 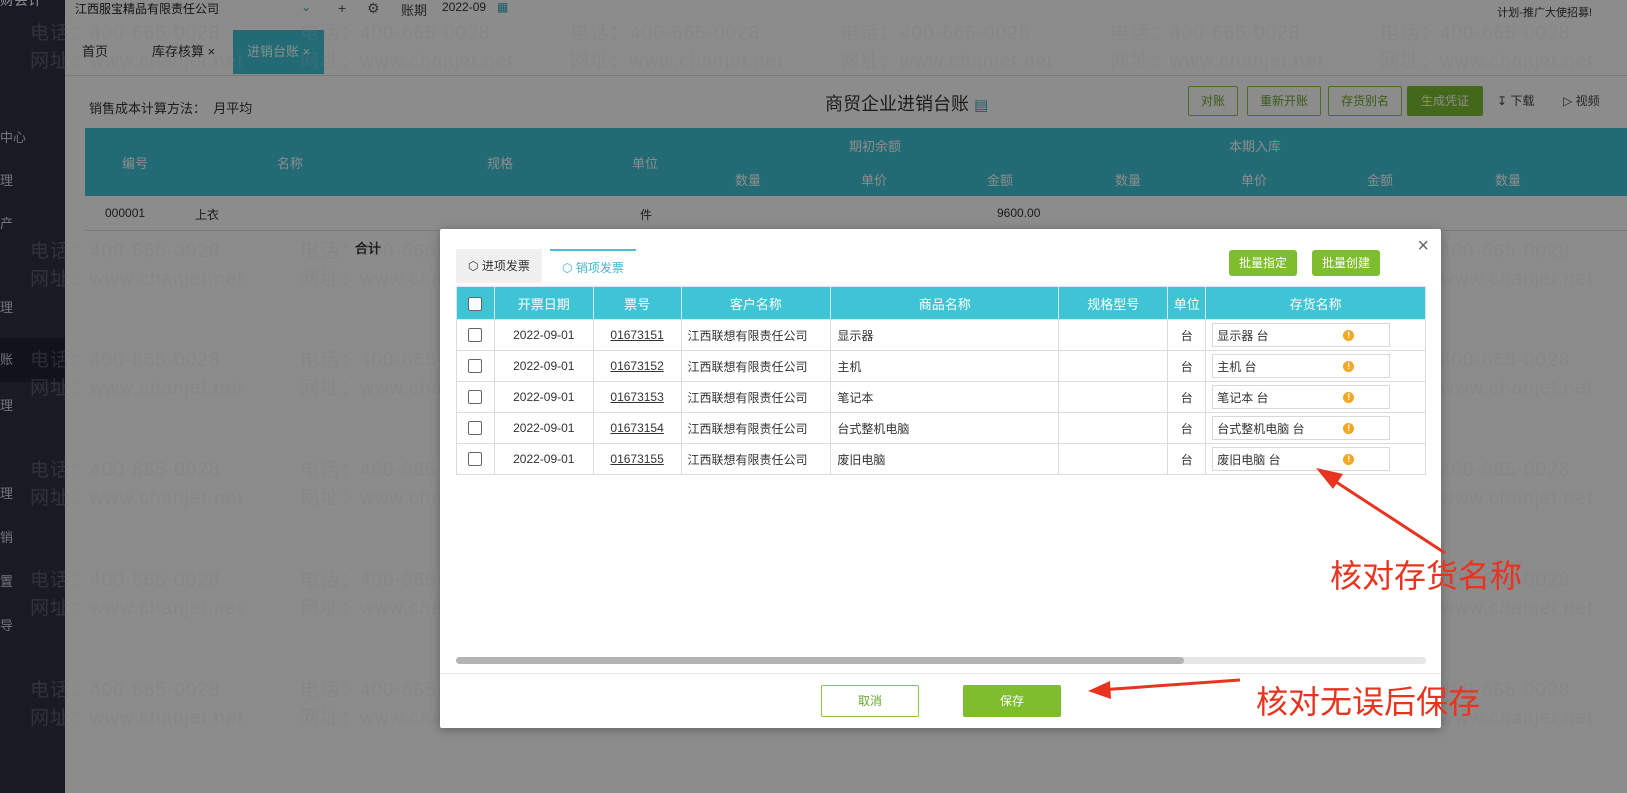 I want to click on tab-sales-invoice: ⬡ 销项发票, so click(x=593, y=267).